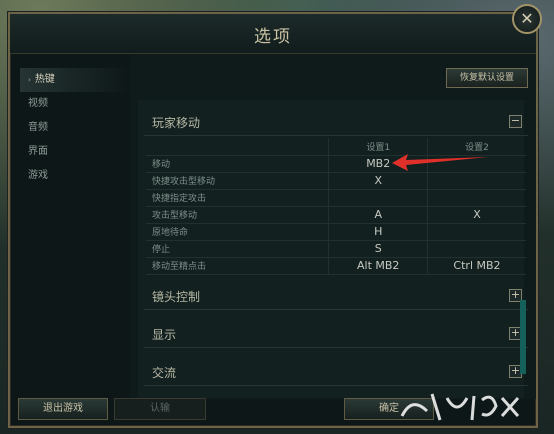  Describe the element at coordinates (237, 147) in the screenshot. I see `table-header-action` at that location.